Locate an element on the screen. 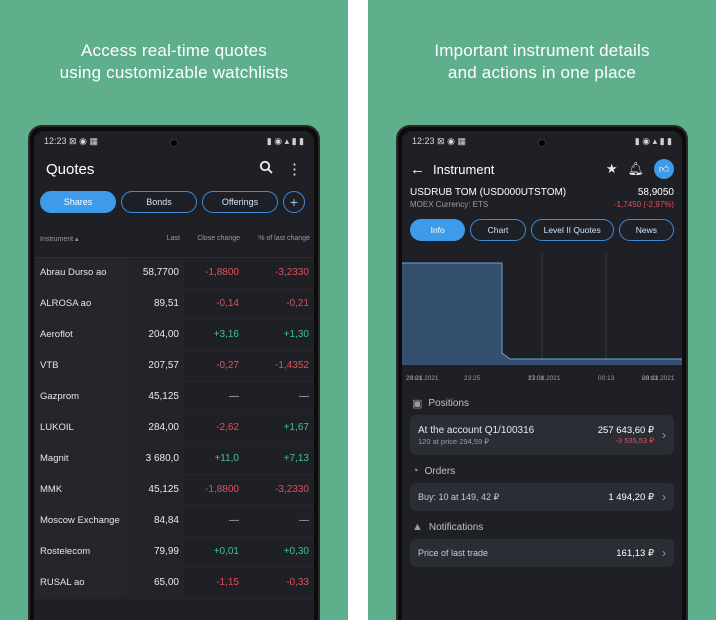 The width and height of the screenshot is (716, 620). right-headline-line1: Important instrument details is located at coordinates (542, 50).